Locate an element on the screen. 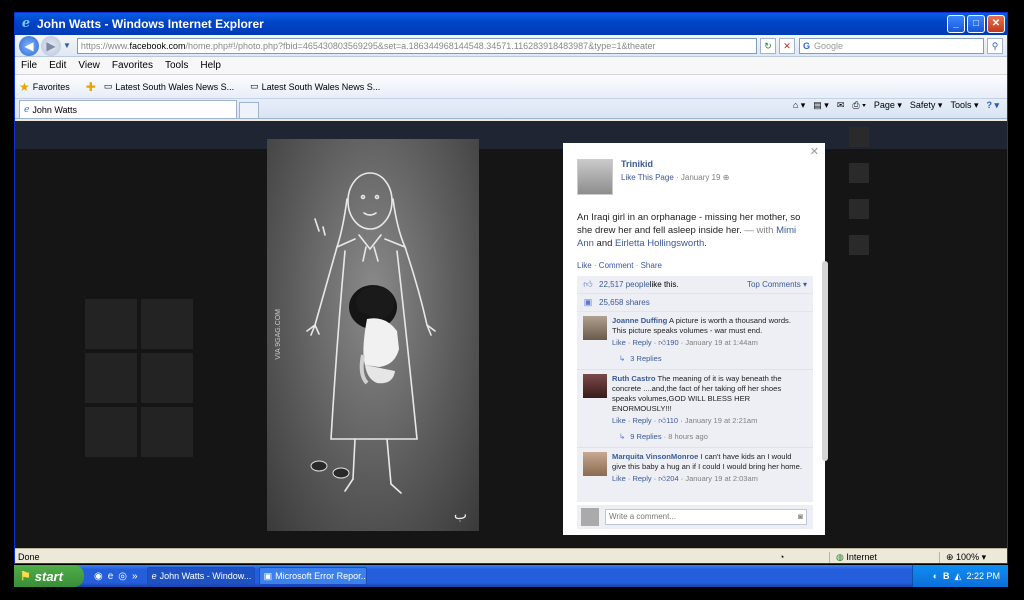  tray-b-icon: B is located at coordinates (946, 576).